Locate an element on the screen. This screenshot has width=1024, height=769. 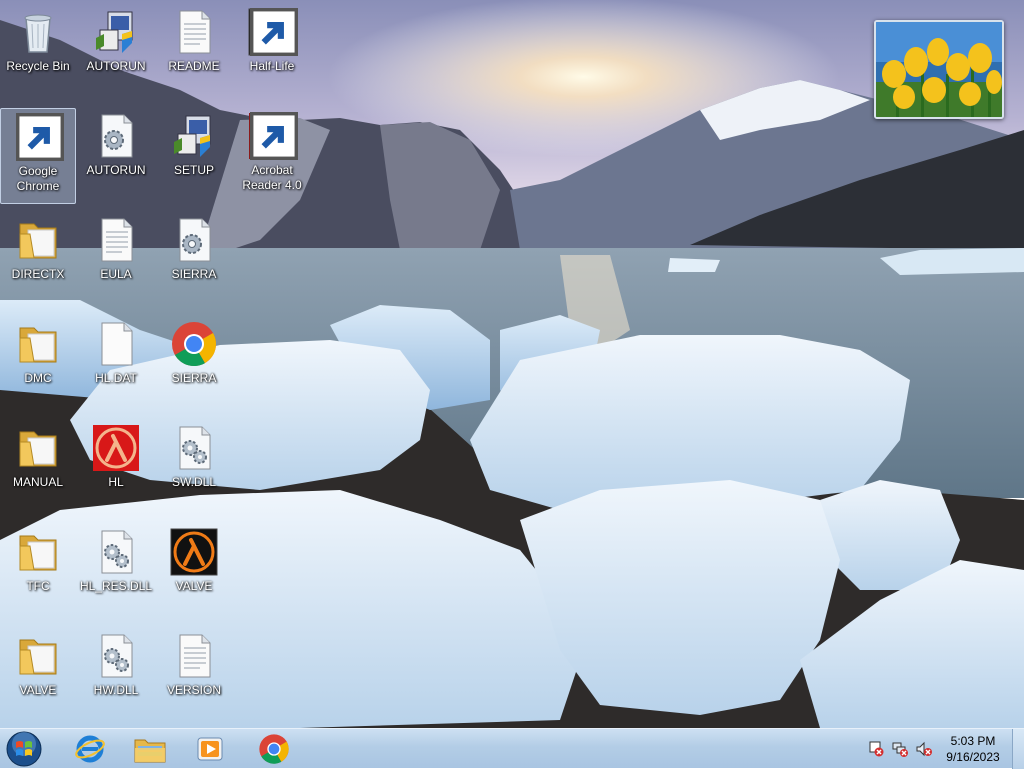
media-player-icon is located at coordinates (210, 749).